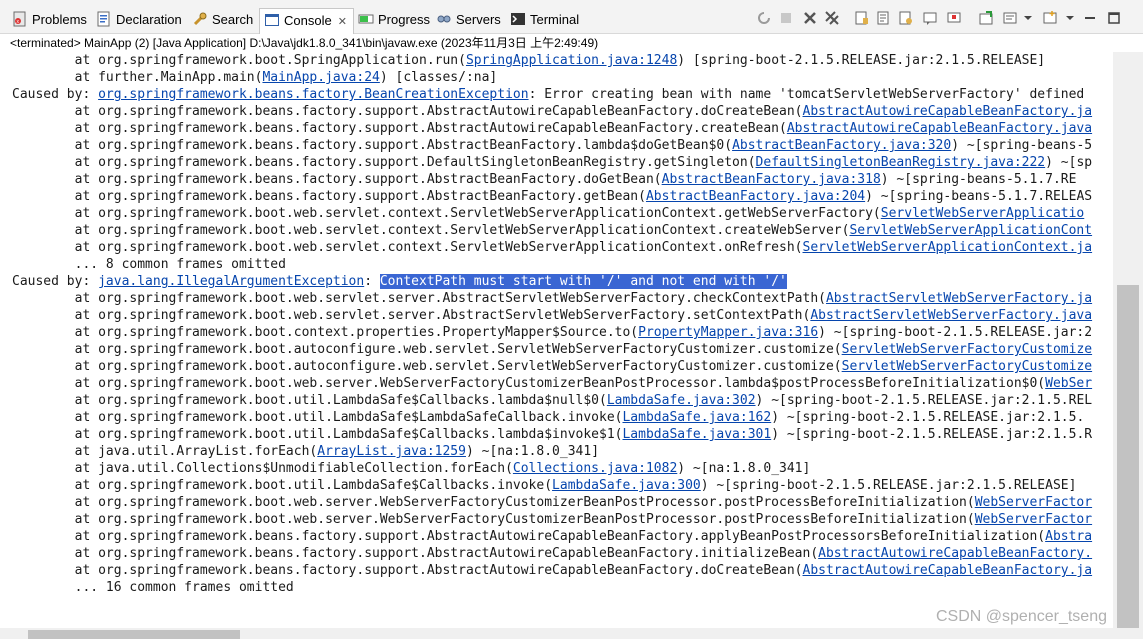 The image size is (1143, 639). What do you see at coordinates (983, 213) in the screenshot?
I see `stacktrace-link: ServletWebServerApplicatio` at bounding box center [983, 213].